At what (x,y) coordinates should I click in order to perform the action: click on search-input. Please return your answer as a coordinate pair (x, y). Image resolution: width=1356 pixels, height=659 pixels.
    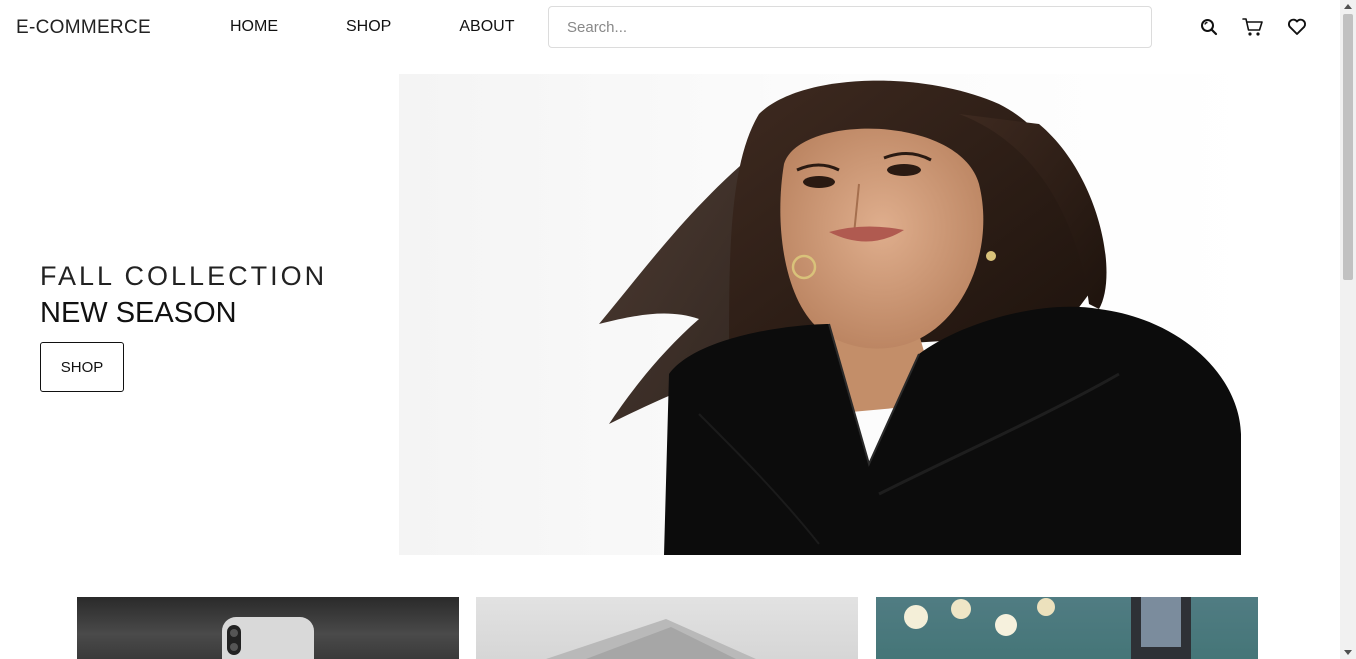
    Looking at the image, I should click on (850, 27).